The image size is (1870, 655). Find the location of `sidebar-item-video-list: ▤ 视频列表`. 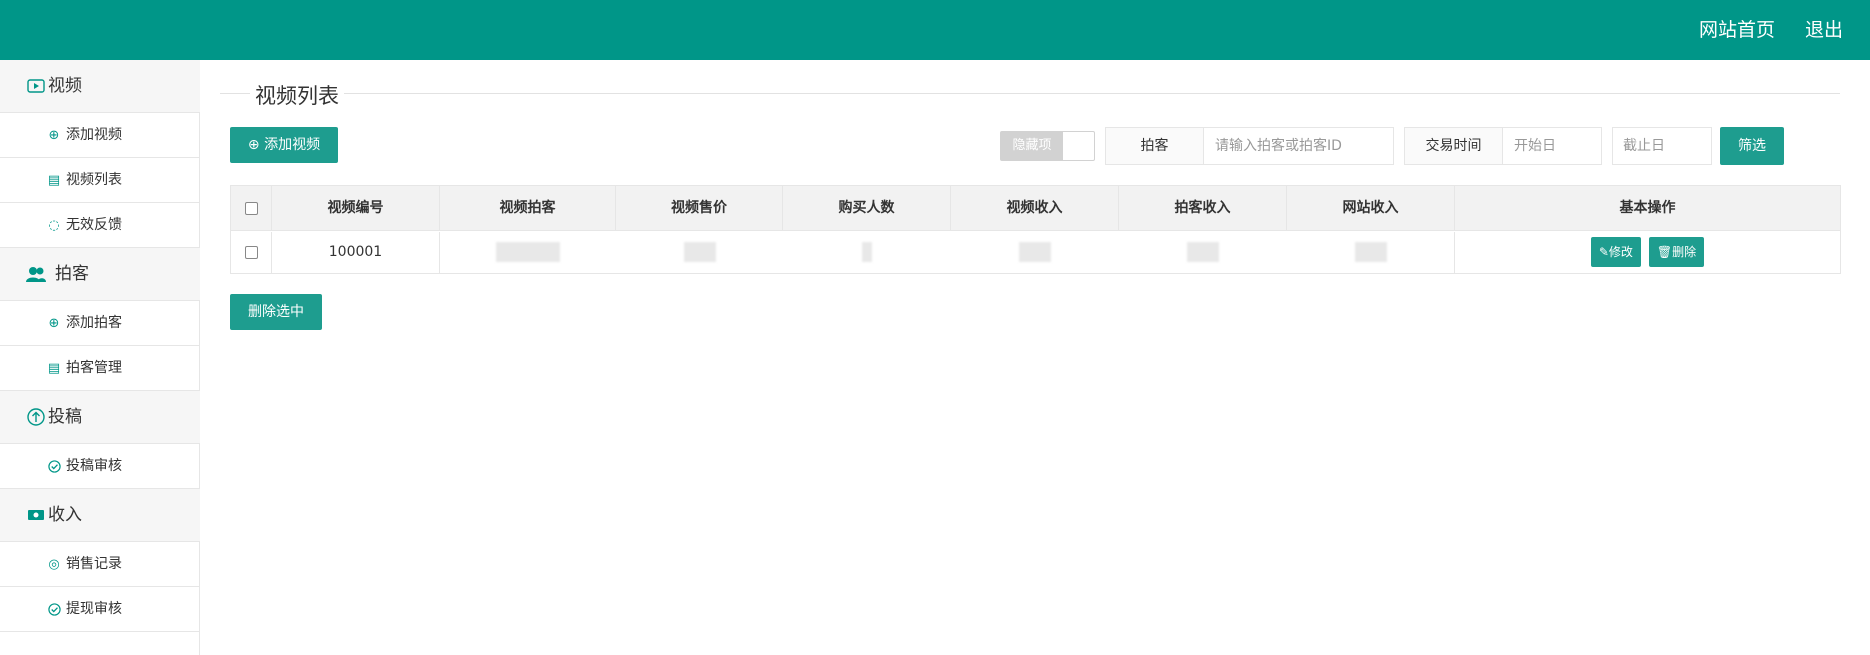

sidebar-item-video-list: ▤ 视频列表 is located at coordinates (100, 180).